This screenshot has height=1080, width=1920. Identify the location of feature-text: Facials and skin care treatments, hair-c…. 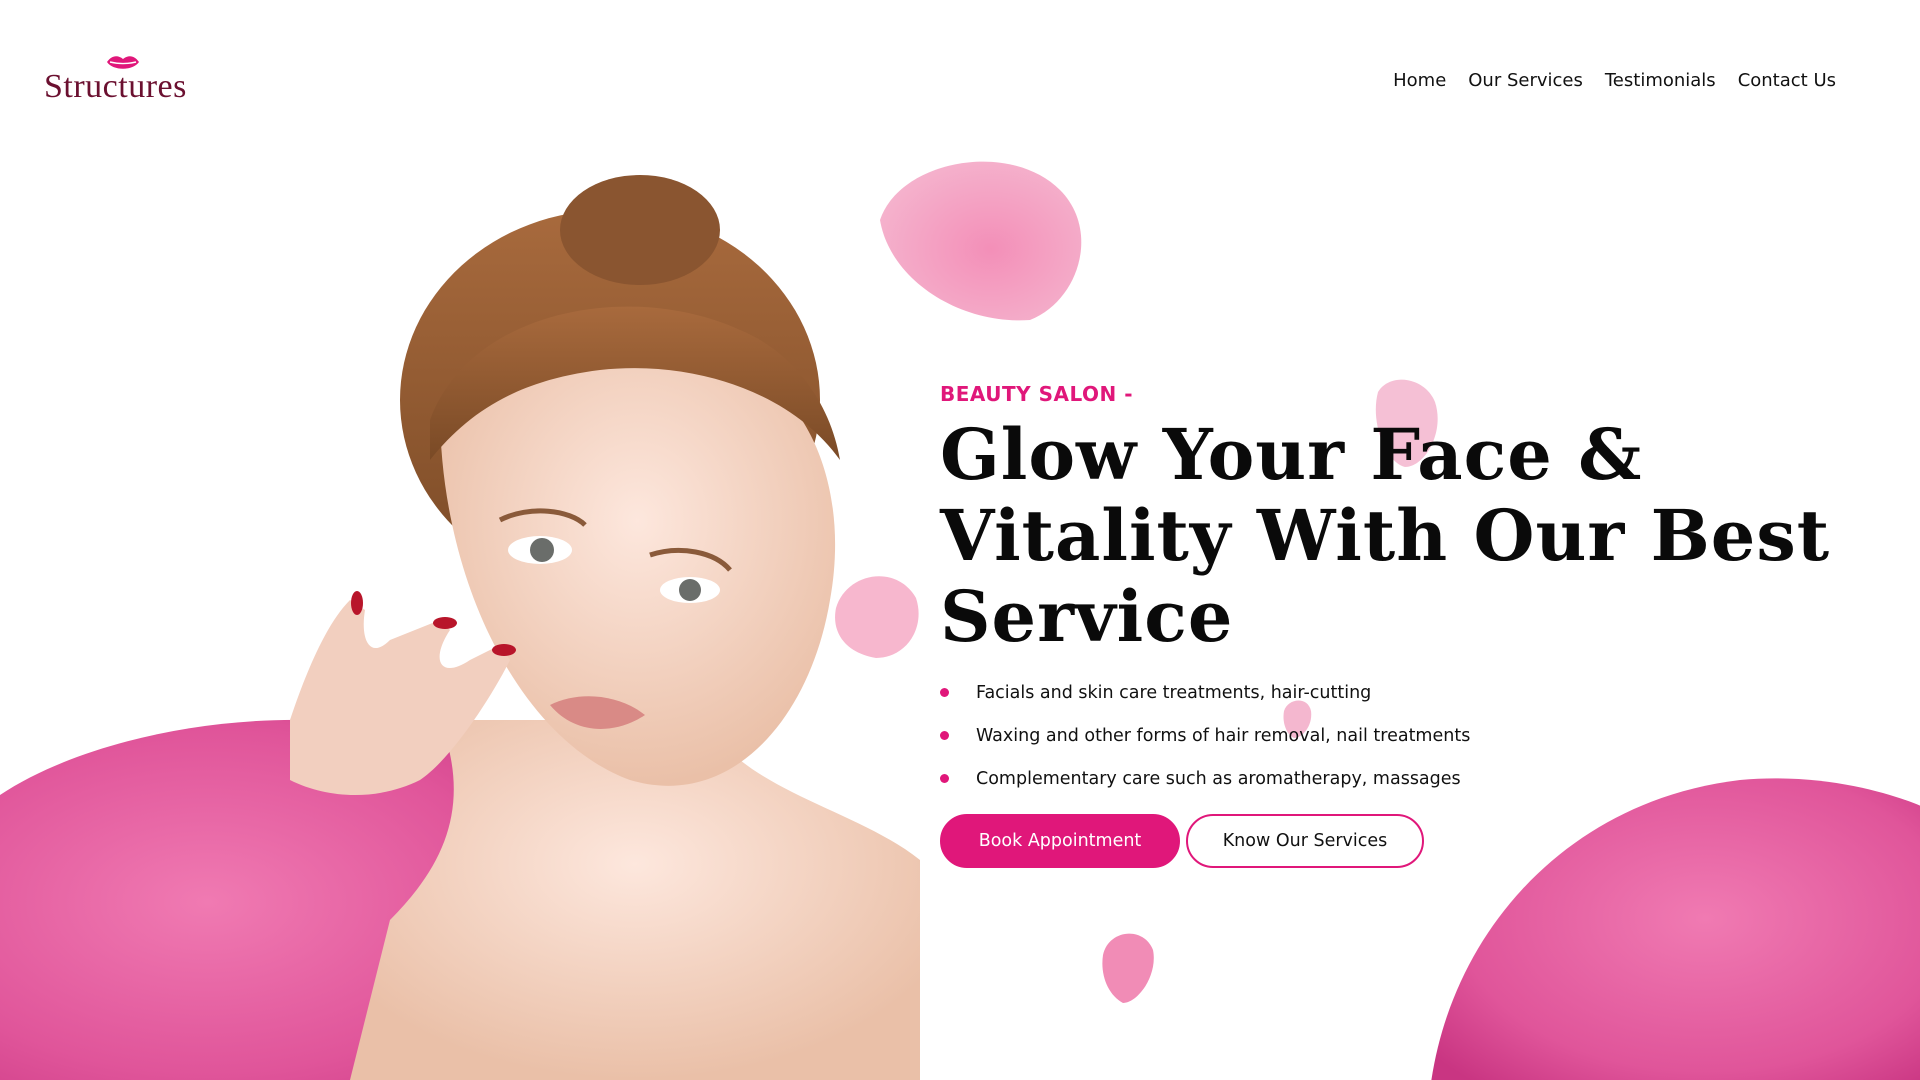
(1174, 693).